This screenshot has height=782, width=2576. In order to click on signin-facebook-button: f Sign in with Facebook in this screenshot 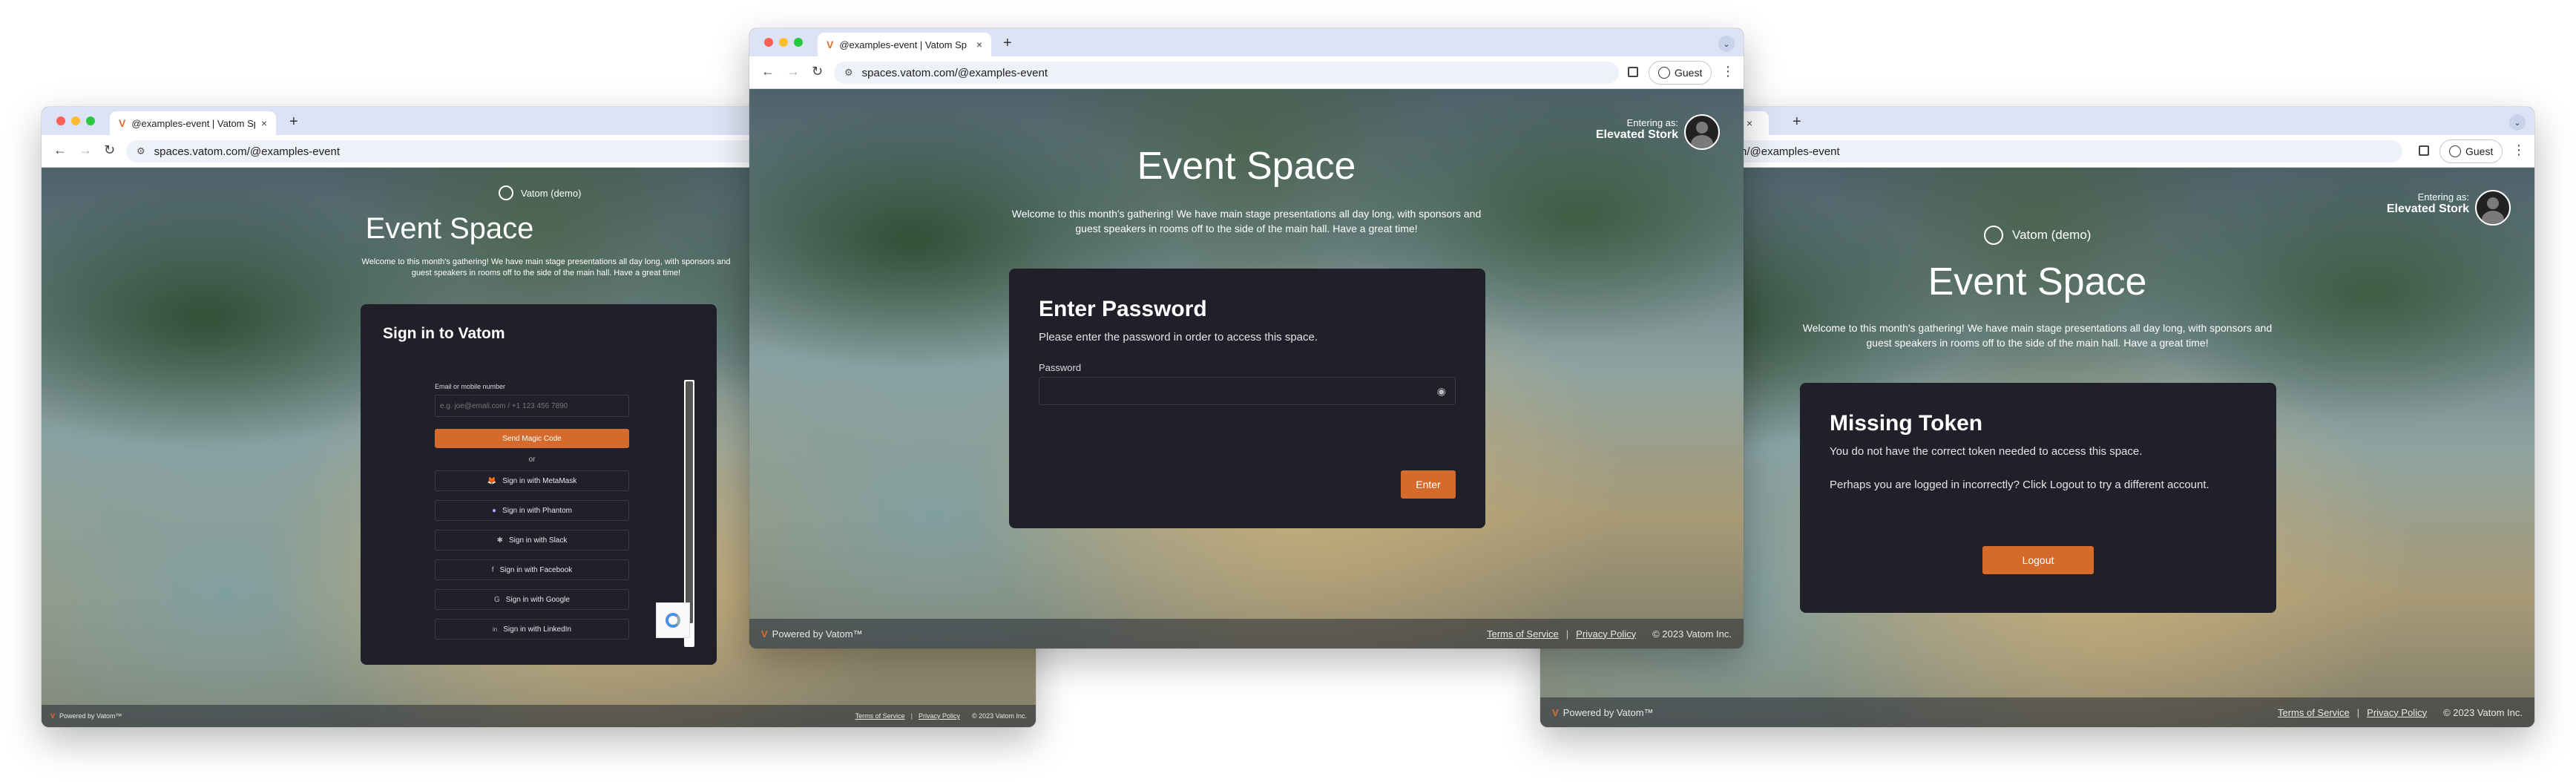, I will do `click(532, 569)`.